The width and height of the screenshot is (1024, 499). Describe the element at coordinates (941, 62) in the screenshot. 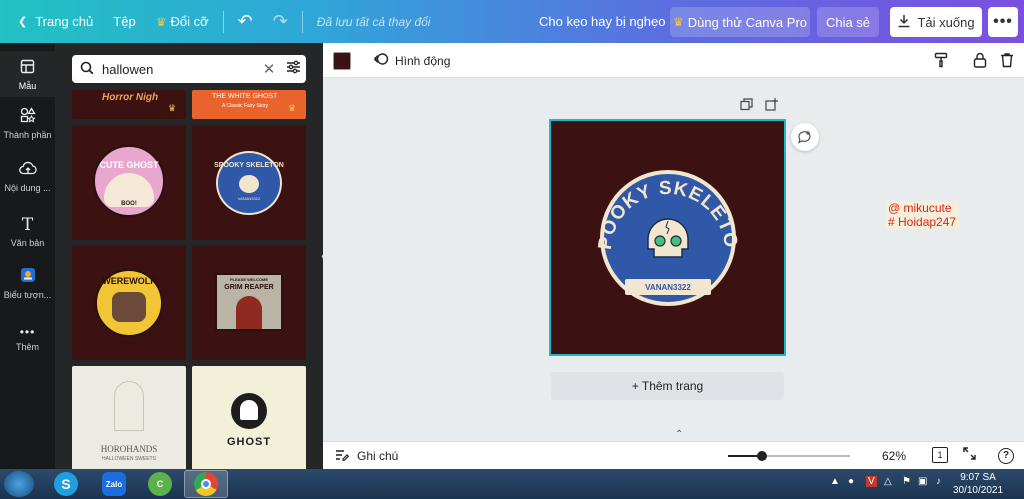

I see `paint-format-icon` at that location.